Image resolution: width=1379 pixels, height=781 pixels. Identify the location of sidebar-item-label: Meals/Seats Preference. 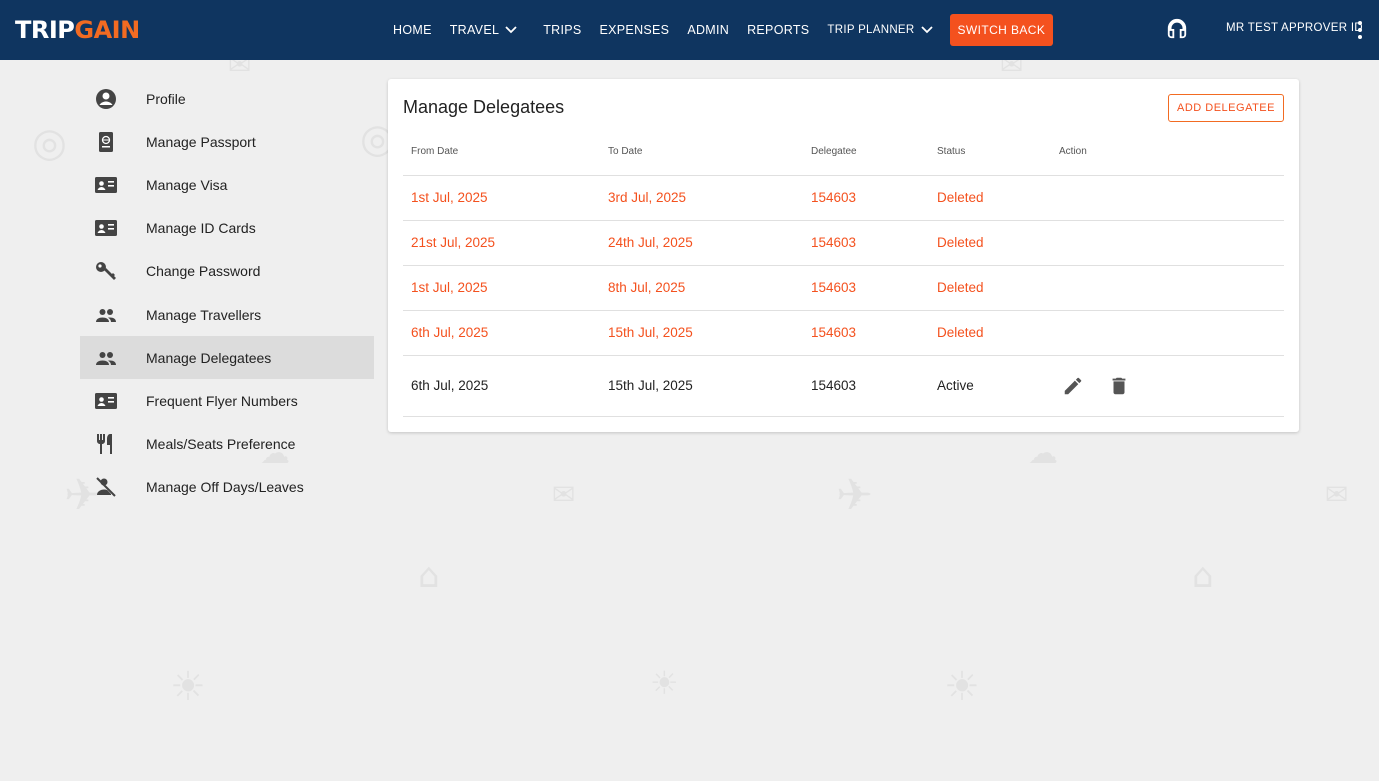
(221, 444).